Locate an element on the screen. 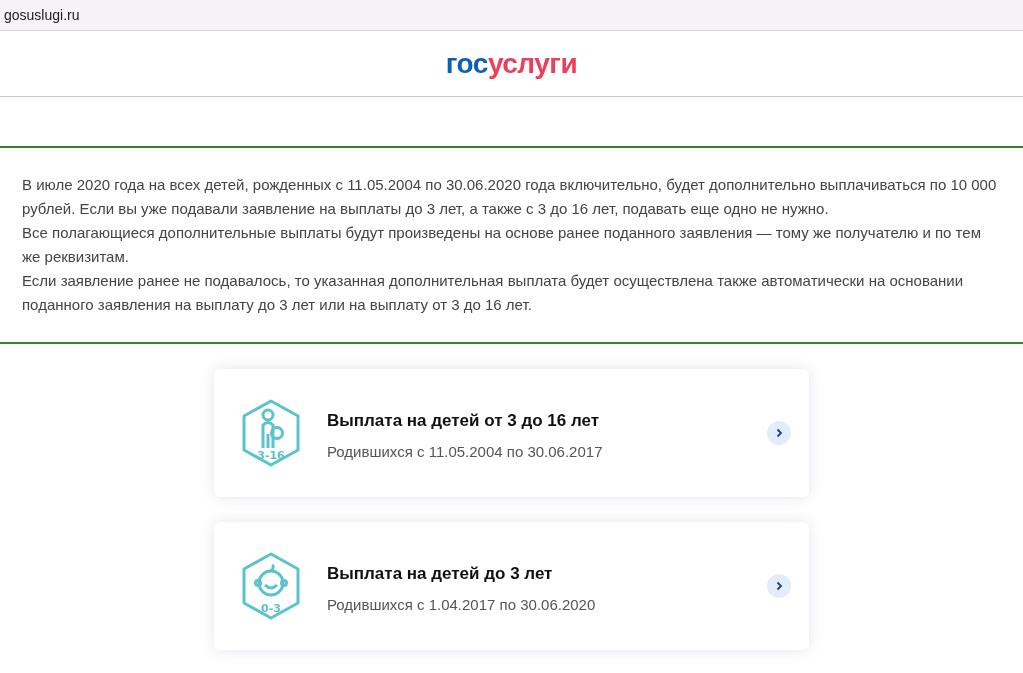  gosuslugi-logo: госуслуги is located at coordinates (511, 63).